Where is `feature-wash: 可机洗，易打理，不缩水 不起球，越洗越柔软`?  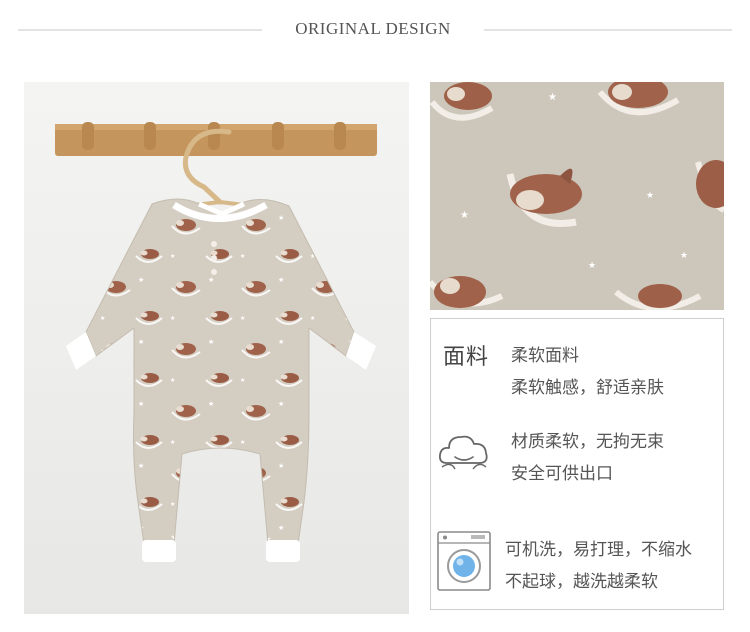
feature-wash: 可机洗，易打理，不缩水 不起球，越洗越柔软 is located at coordinates (577, 562).